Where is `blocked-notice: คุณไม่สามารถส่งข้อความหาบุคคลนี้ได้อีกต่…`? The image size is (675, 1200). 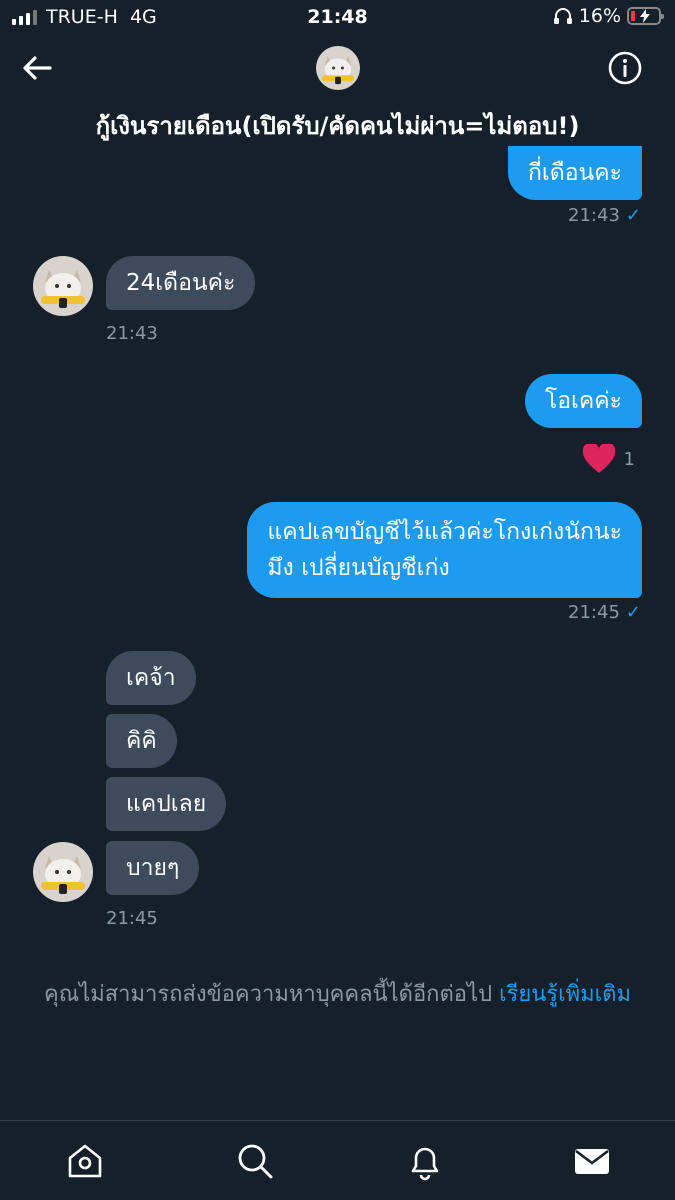 blocked-notice: คุณไม่สามารถส่งข้อความหาบุคคลนี้ได้อีกต่… is located at coordinates (337, 995).